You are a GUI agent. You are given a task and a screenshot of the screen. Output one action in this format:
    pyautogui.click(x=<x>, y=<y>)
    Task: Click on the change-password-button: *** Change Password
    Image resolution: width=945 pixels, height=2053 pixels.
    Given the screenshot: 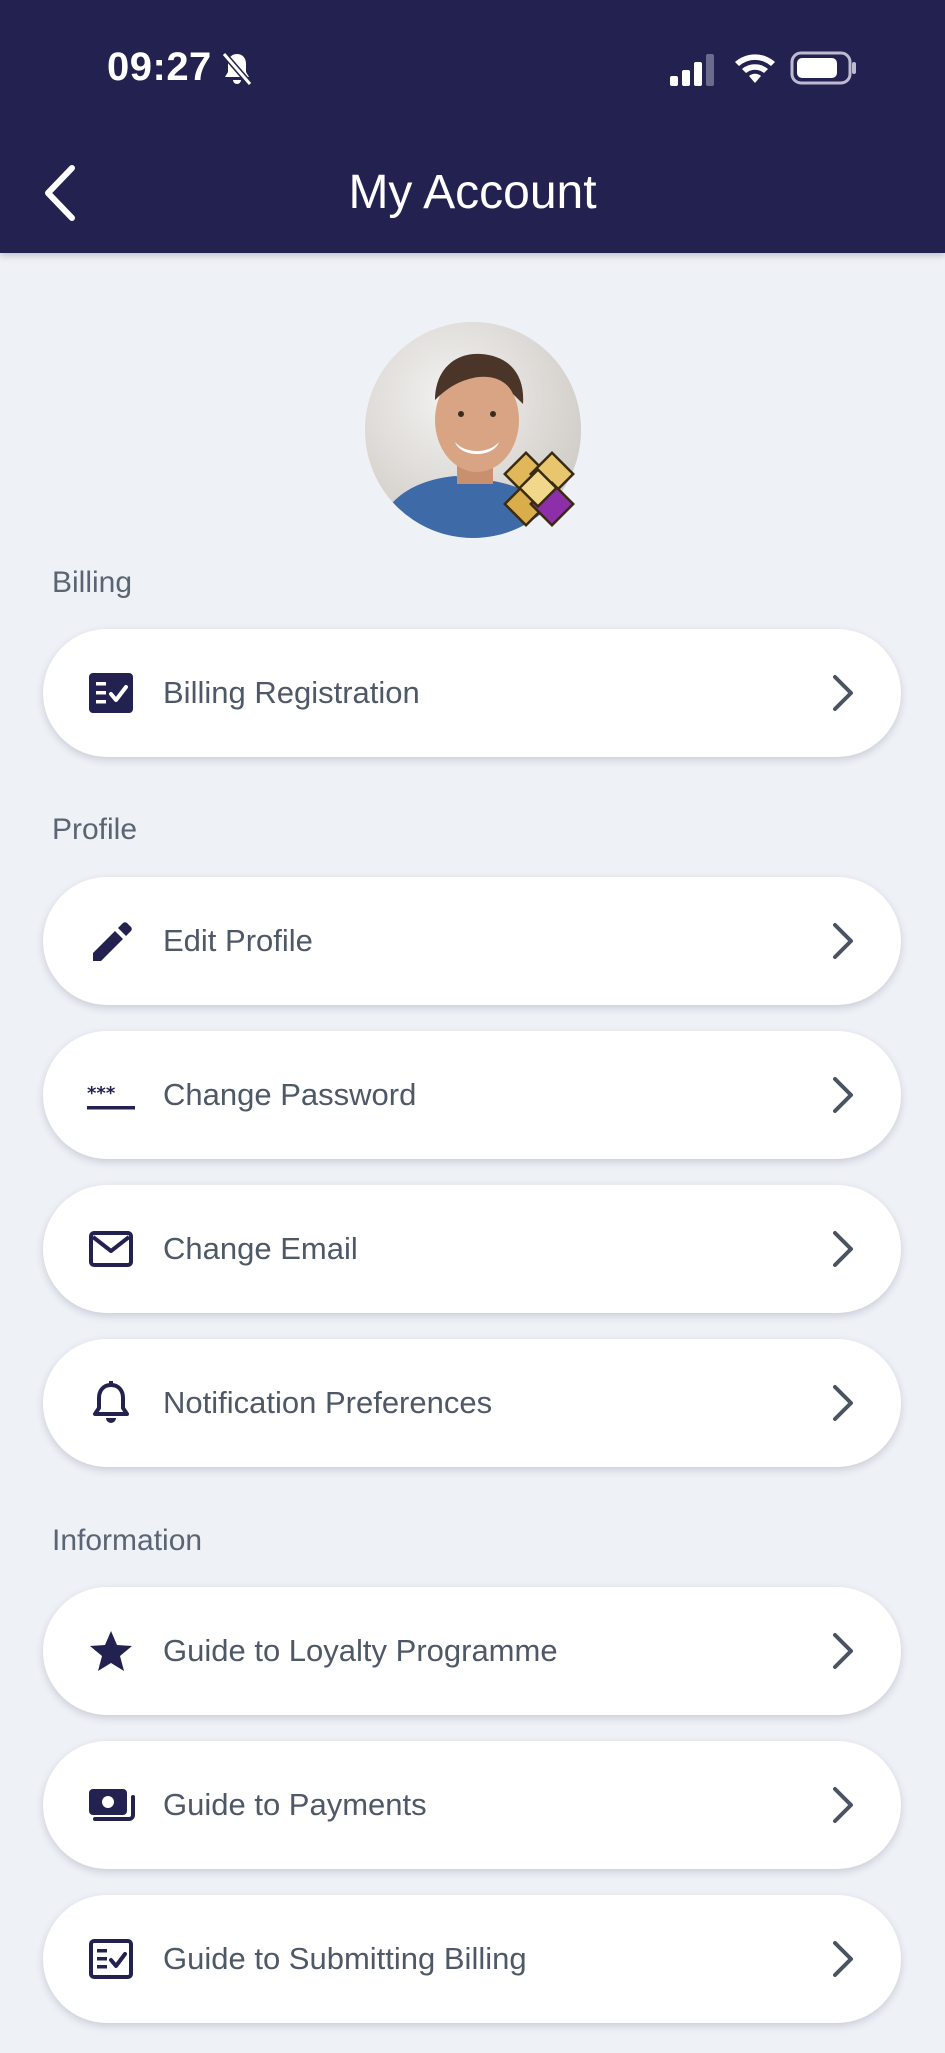 What is the action you would take?
    pyautogui.click(x=472, y=1095)
    